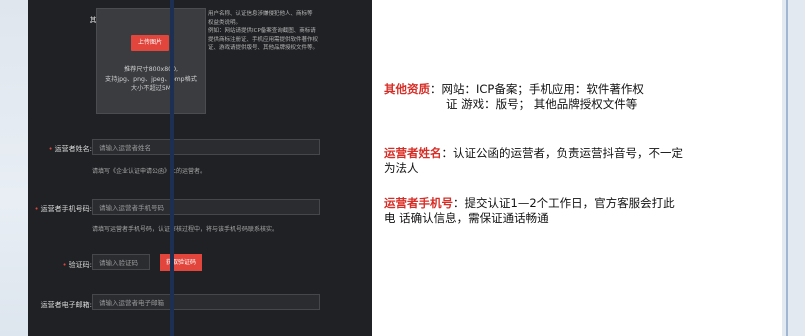  What do you see at coordinates (533, 161) in the screenshot?
I see `explain-operator-name: 运营者姓名：认证公函的运营者，负责运营抖音号，不一定 为法人` at bounding box center [533, 161].